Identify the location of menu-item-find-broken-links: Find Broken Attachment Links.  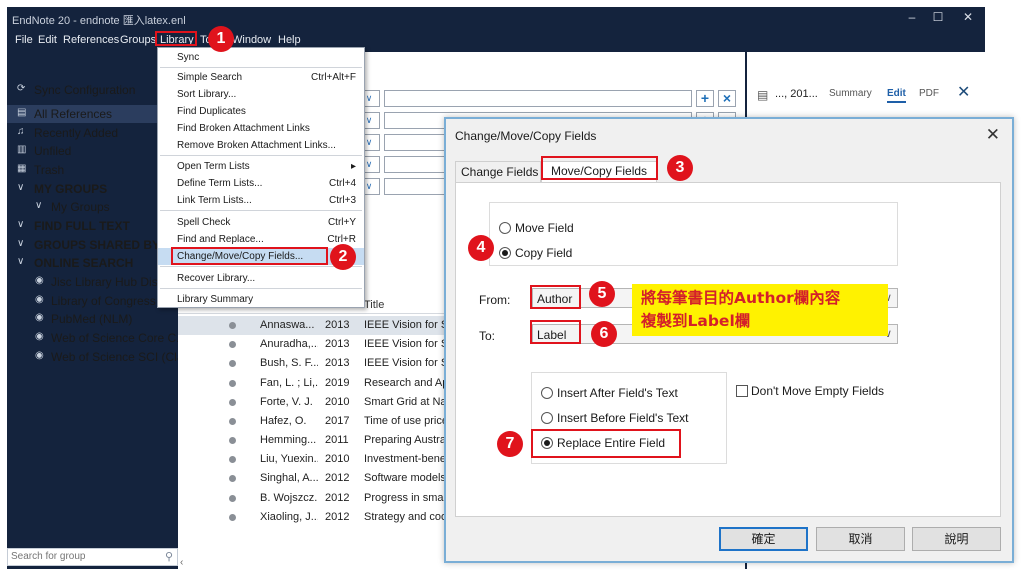
(261, 128).